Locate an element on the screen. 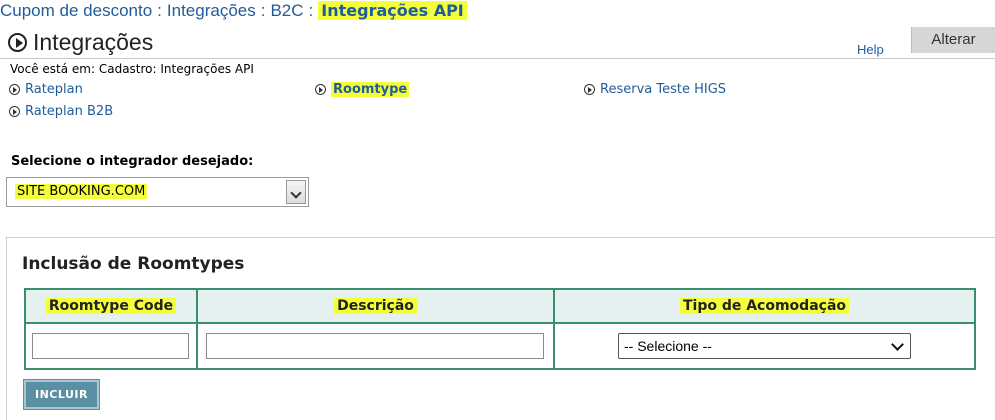 Image resolution: width=995 pixels, height=420 pixels. tipo-acomodacao-cell: -- Selecione -- is located at coordinates (764, 346).